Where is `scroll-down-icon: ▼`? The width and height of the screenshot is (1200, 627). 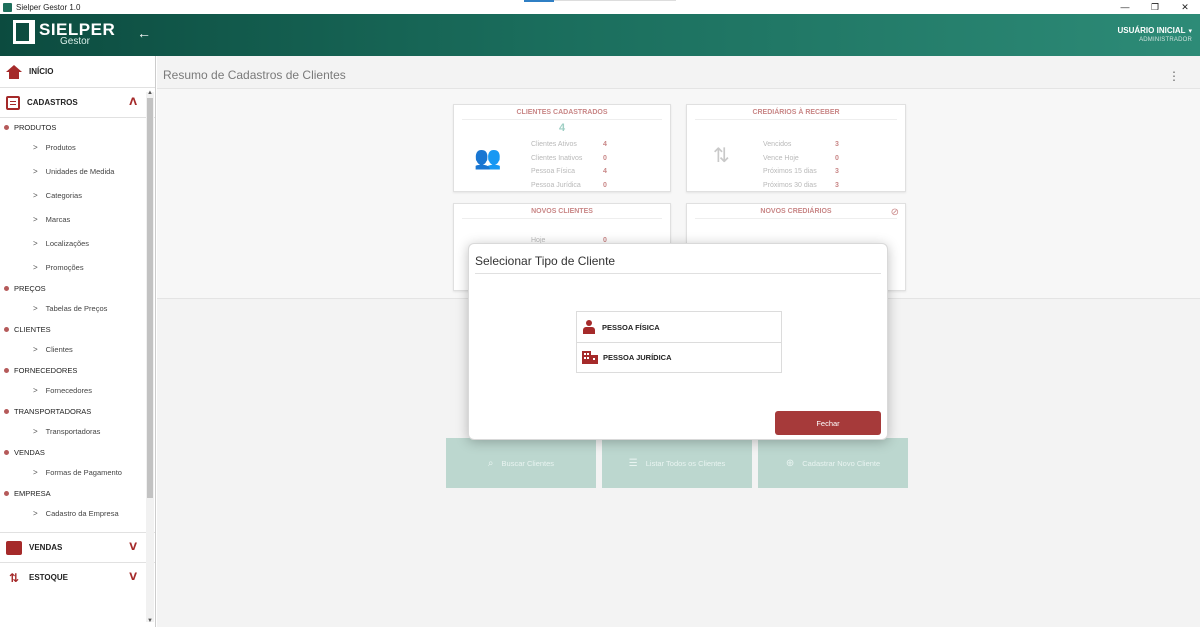
scroll-down-icon: ▼ is located at coordinates (150, 621).